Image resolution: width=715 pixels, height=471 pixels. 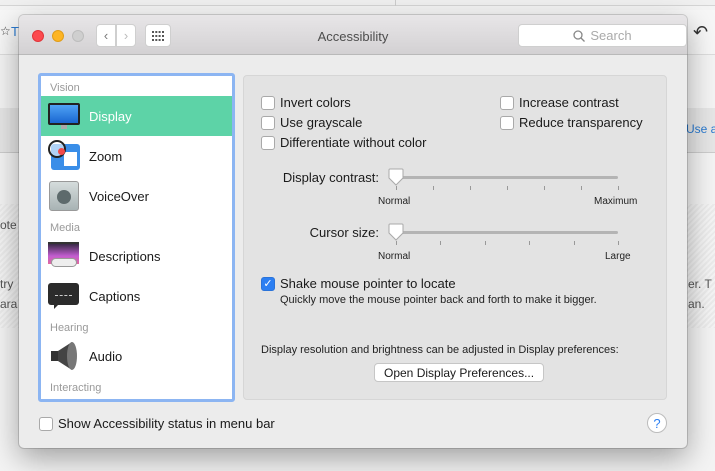 What do you see at coordinates (64, 196) in the screenshot?
I see `voiceover-icon` at bounding box center [64, 196].